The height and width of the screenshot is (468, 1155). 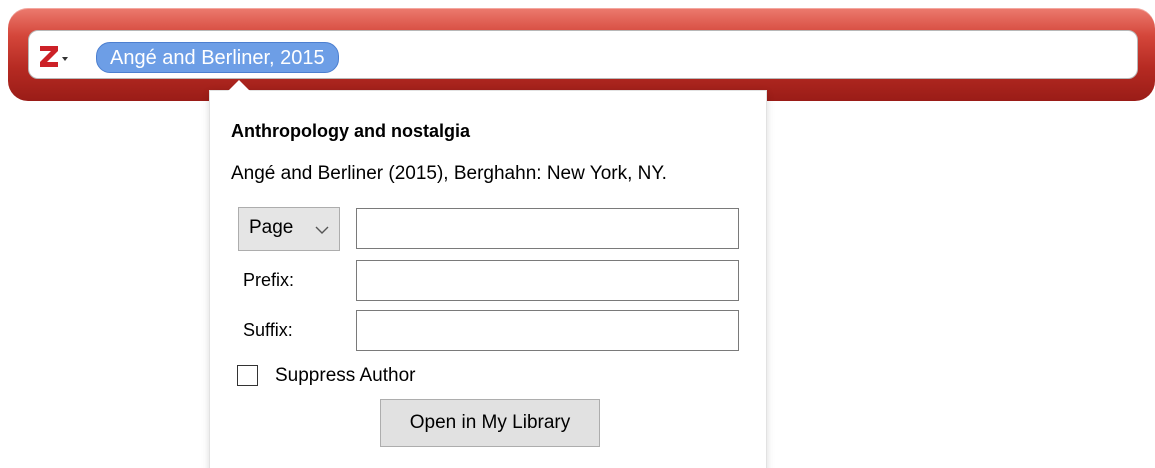 What do you see at coordinates (53, 57) in the screenshot?
I see `zotero-z-icon` at bounding box center [53, 57].